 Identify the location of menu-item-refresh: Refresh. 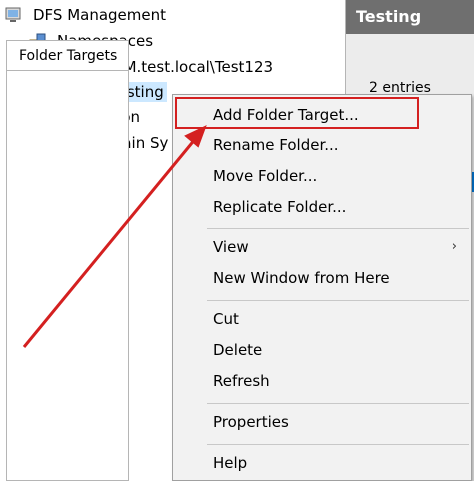
(322, 381).